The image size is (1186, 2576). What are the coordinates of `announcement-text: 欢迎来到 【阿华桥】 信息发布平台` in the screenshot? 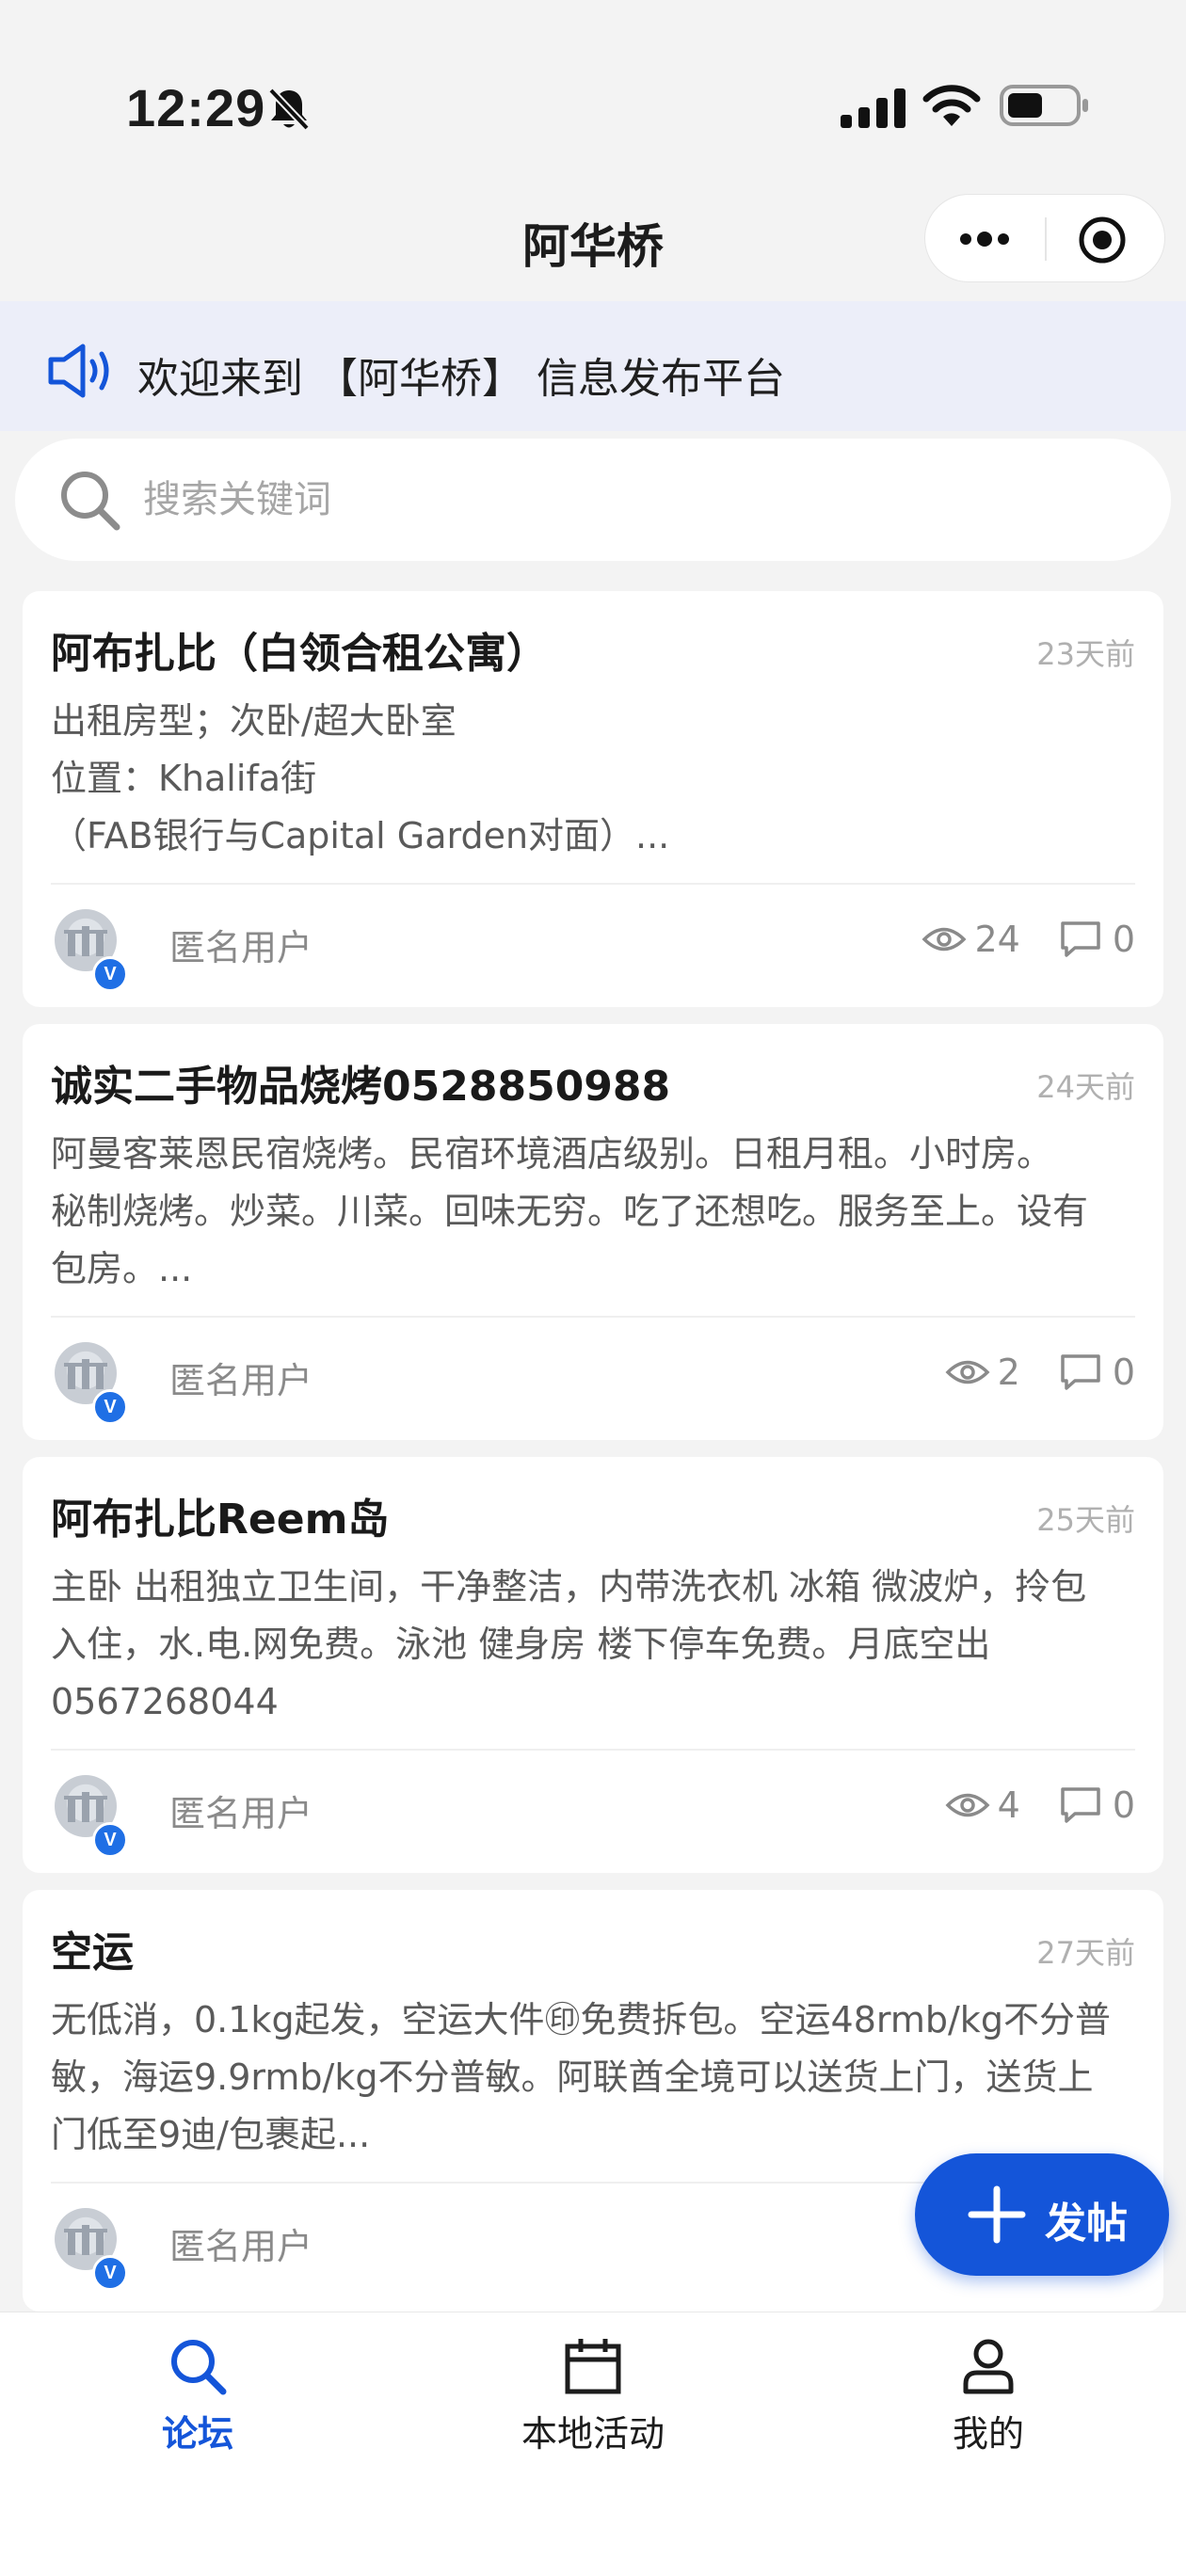 It's located at (461, 379).